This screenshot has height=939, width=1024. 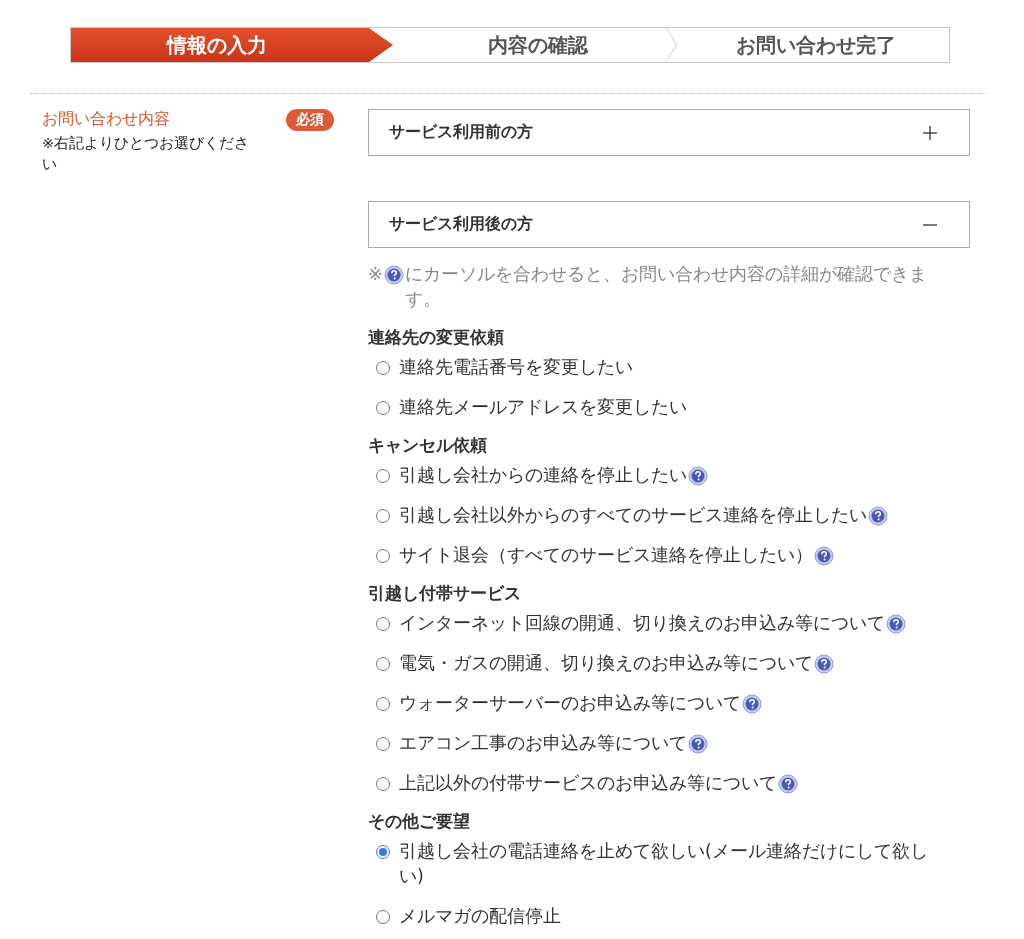 I want to click on group-heading: キャンセル依頼, so click(x=428, y=445).